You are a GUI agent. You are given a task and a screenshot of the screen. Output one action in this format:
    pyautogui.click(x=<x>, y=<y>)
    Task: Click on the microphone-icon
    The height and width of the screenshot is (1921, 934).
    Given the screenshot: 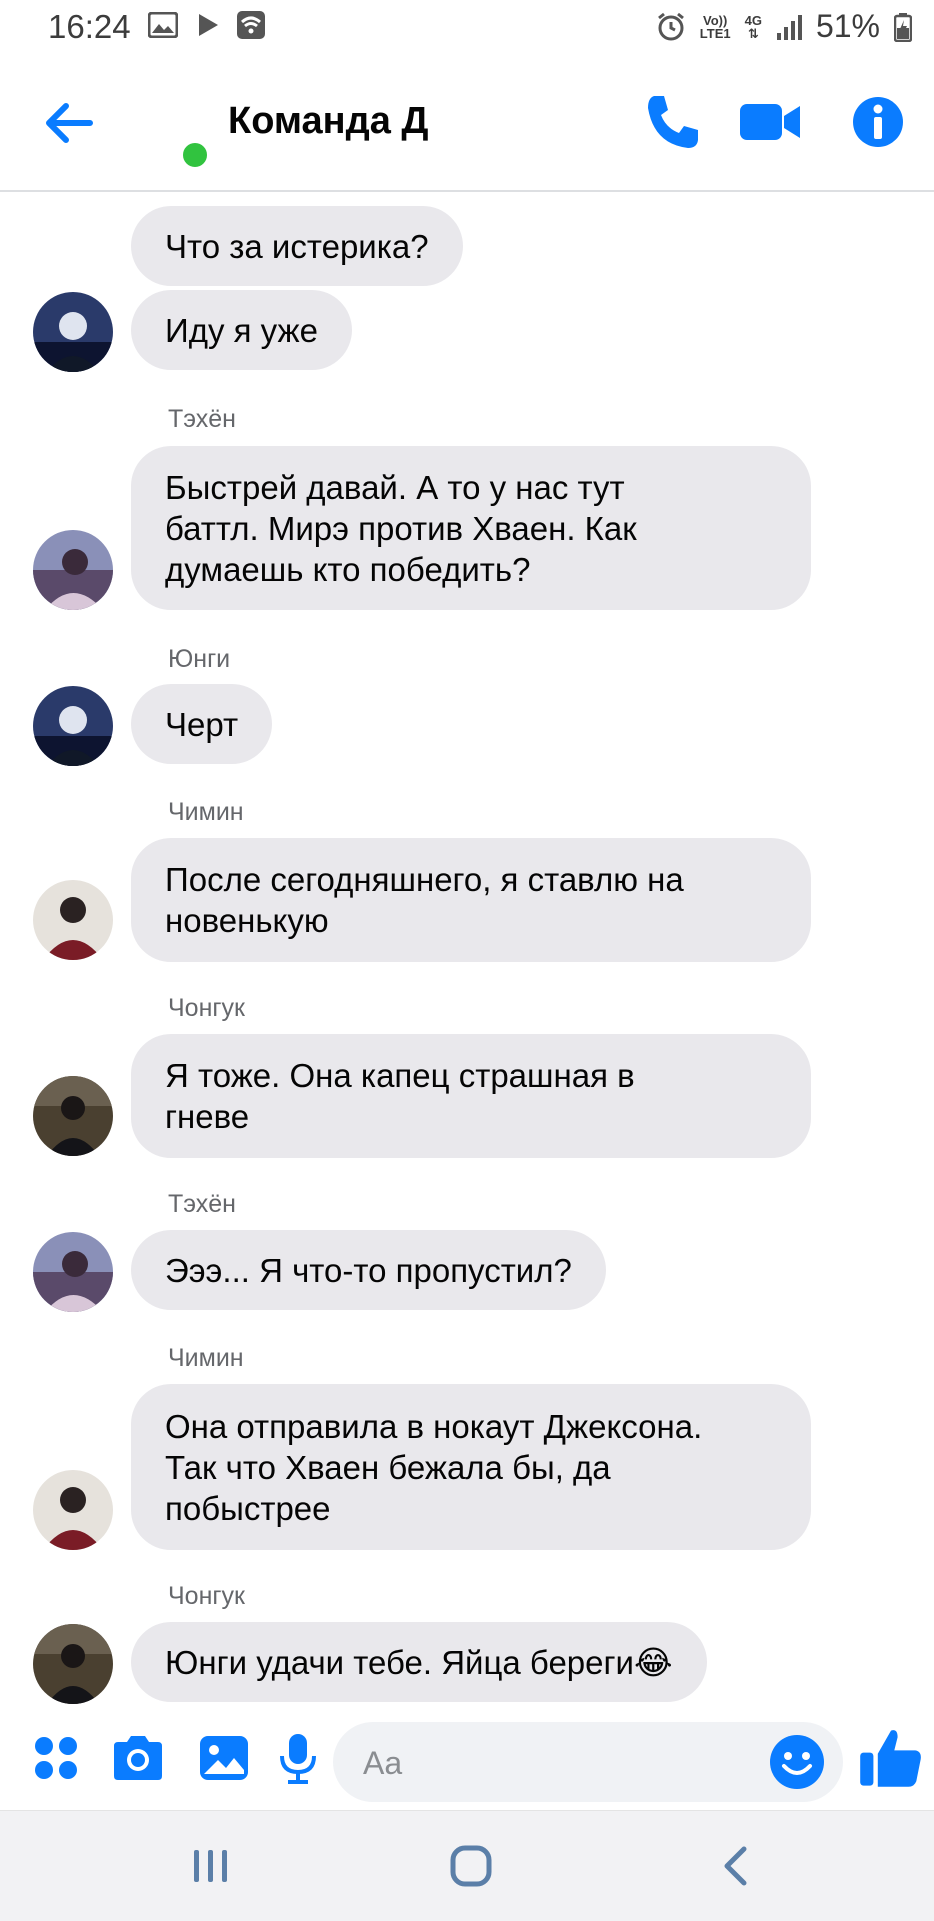 What is the action you would take?
    pyautogui.click(x=298, y=1758)
    